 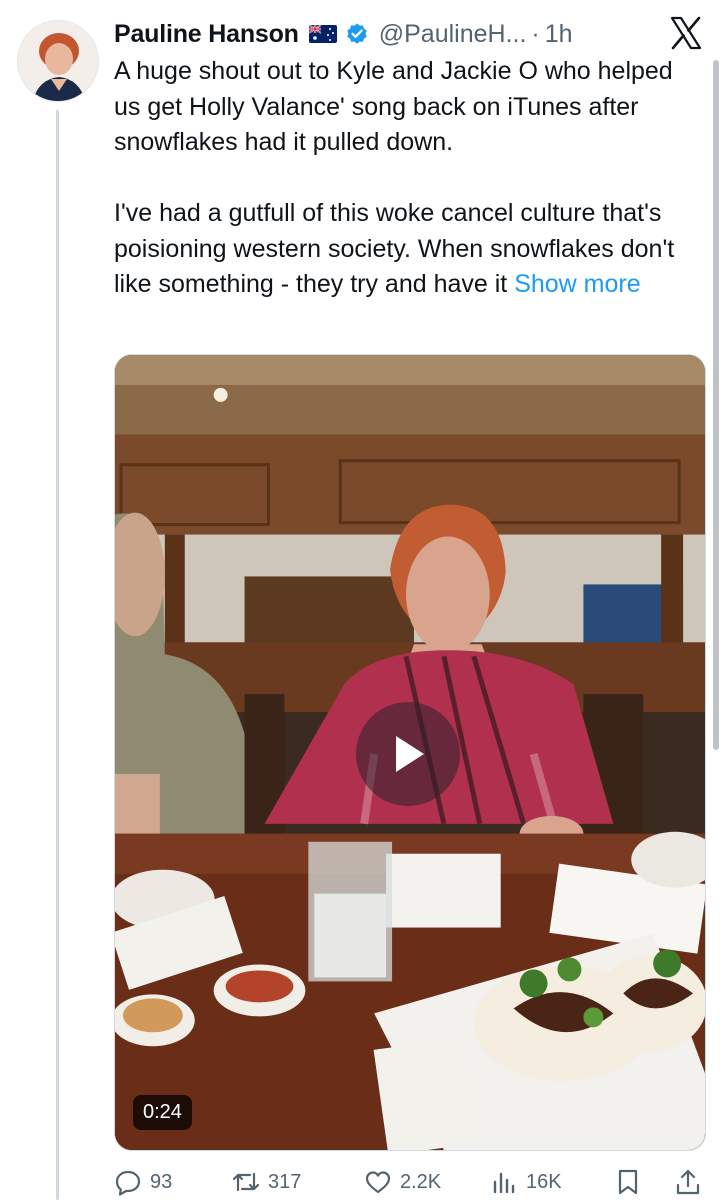 What do you see at coordinates (162, 1112) in the screenshot?
I see `video-duration: 0:24` at bounding box center [162, 1112].